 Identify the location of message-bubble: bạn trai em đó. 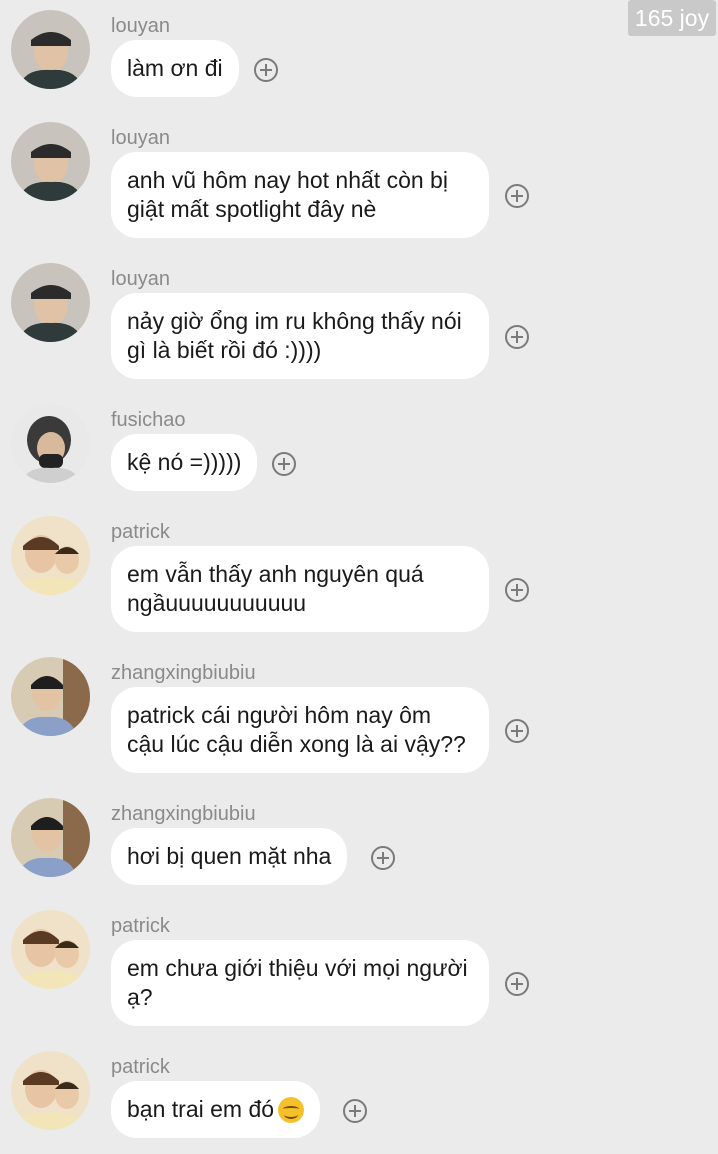
(216, 1109).